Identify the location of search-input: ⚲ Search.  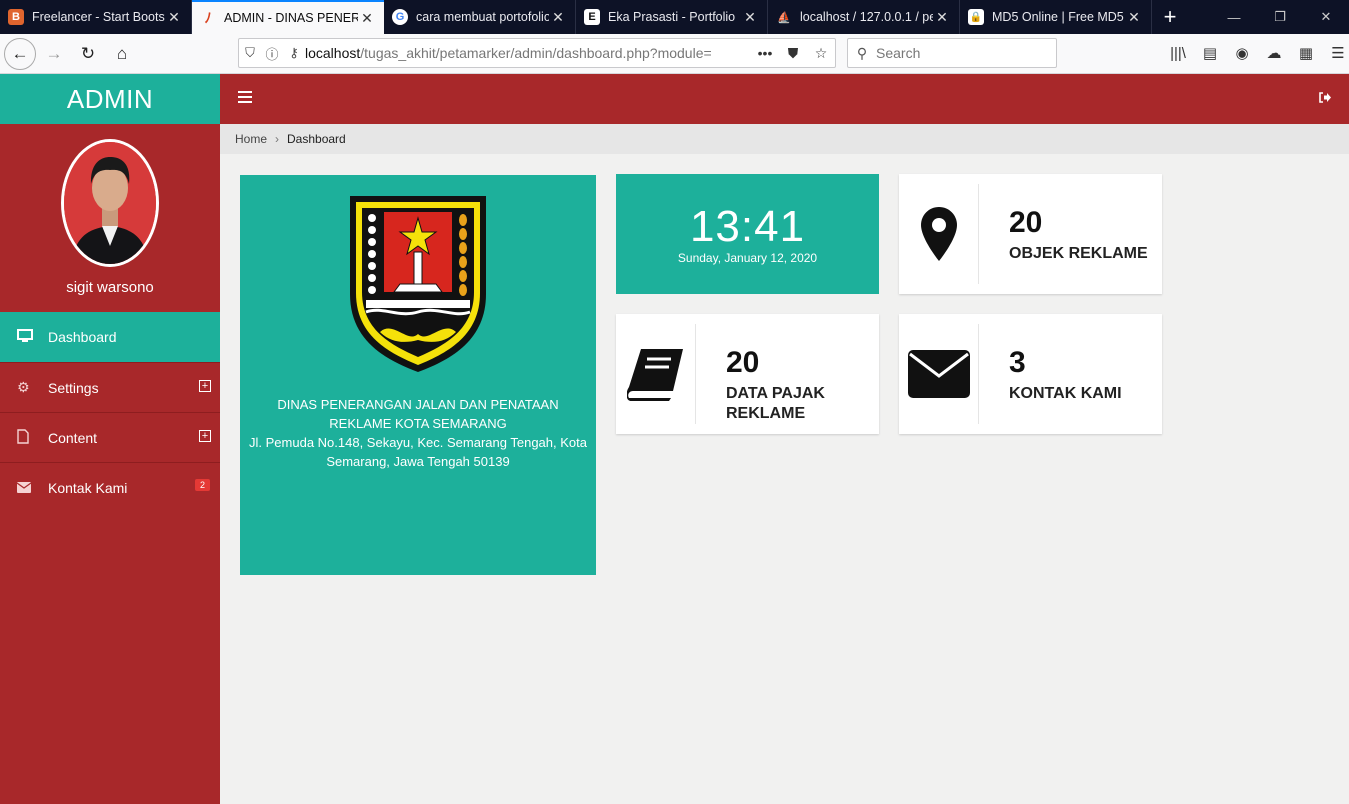
(952, 53).